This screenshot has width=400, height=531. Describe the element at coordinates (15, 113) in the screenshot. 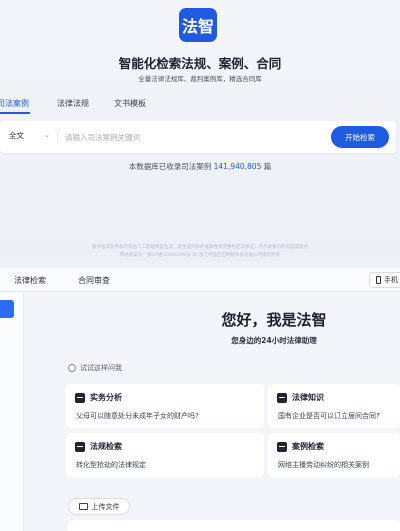

I see `active-tab-underline` at that location.